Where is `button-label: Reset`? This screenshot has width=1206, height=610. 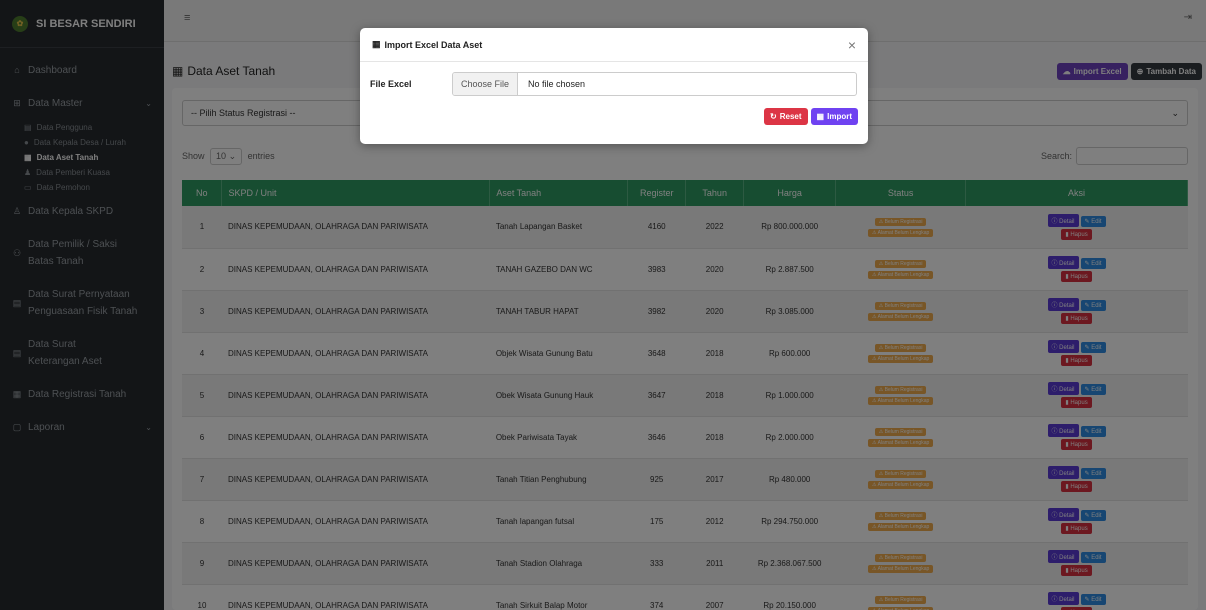 button-label: Reset is located at coordinates (790, 116).